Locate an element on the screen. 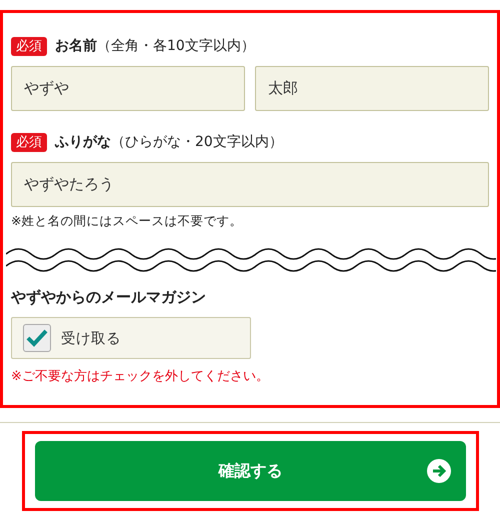  arrow-right-icon is located at coordinates (439, 471).